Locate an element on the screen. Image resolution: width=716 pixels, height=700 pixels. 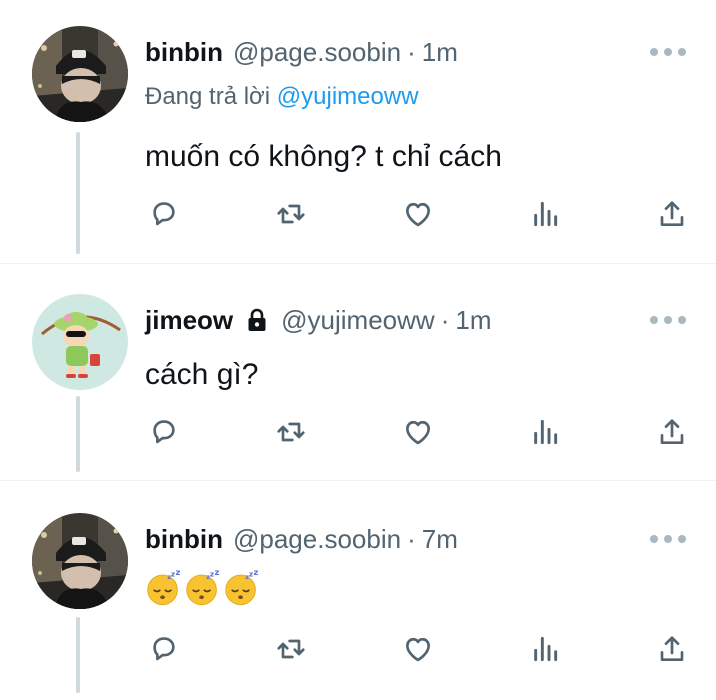
display-name: jimeow is located at coordinates (189, 320).